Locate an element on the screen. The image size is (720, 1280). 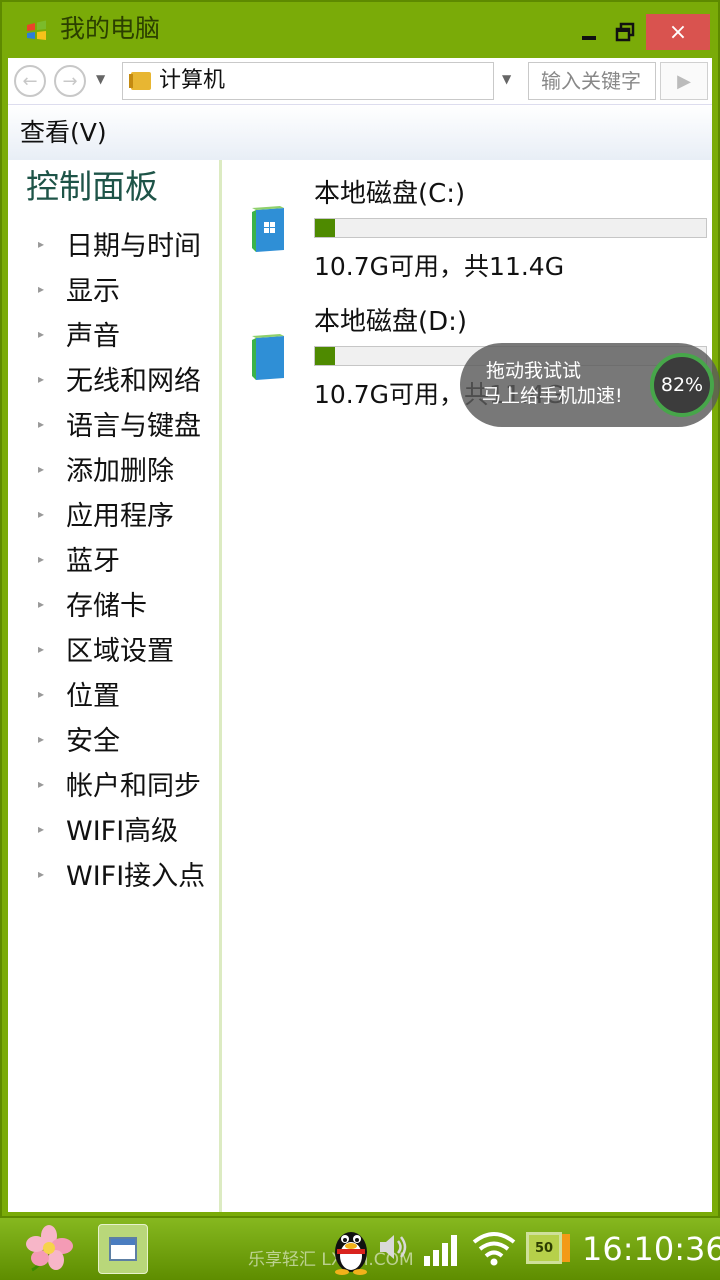
back-arrow-icon: ← is located at coordinates (30, 81).